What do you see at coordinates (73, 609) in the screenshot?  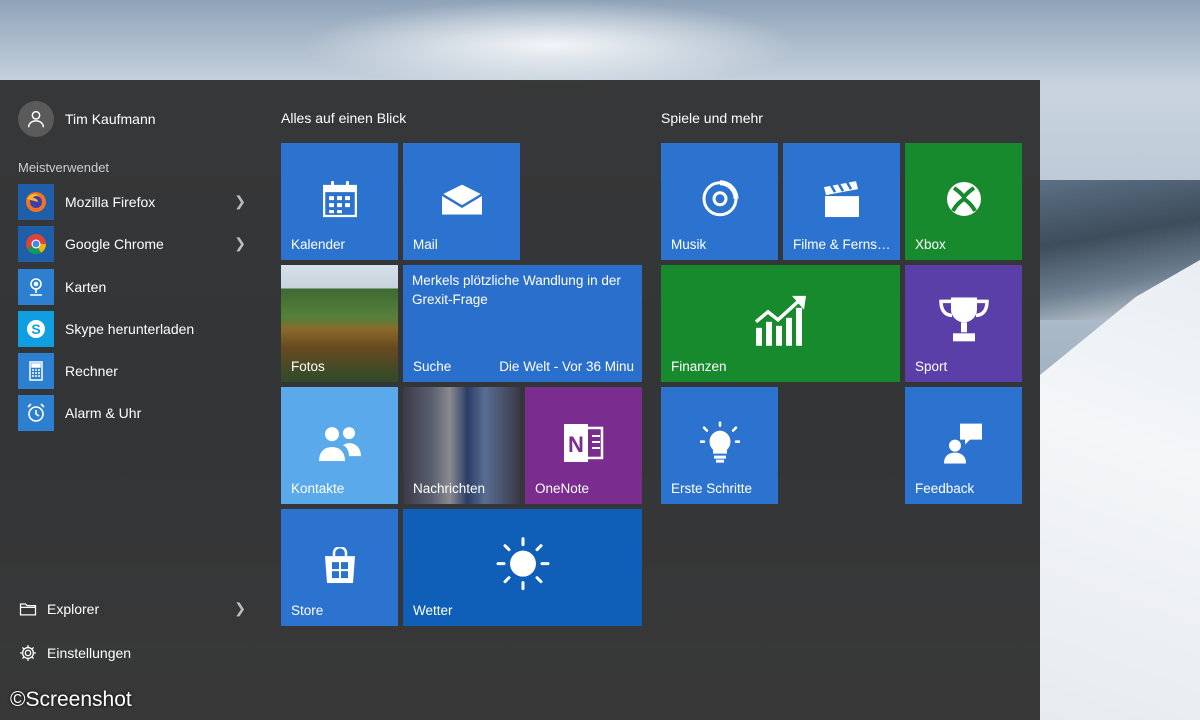 I see `explorer-label: Explorer` at bounding box center [73, 609].